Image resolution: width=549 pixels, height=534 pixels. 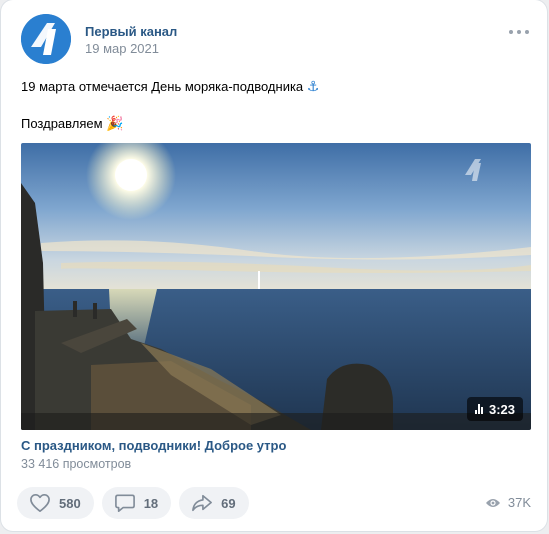 What do you see at coordinates (313, 86) in the screenshot?
I see `anchor-emoji-icon: ⚓` at bounding box center [313, 86].